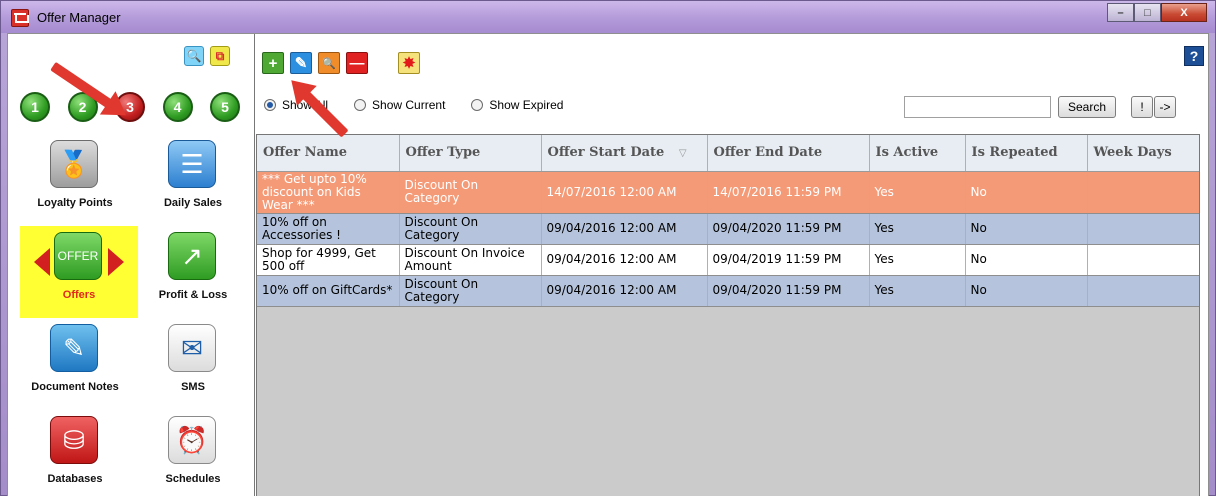 Image resolution: width=1216 pixels, height=496 pixels. I want to click on toolbar-buttons: + ✎ 🔍 — ✸, so click(341, 63).